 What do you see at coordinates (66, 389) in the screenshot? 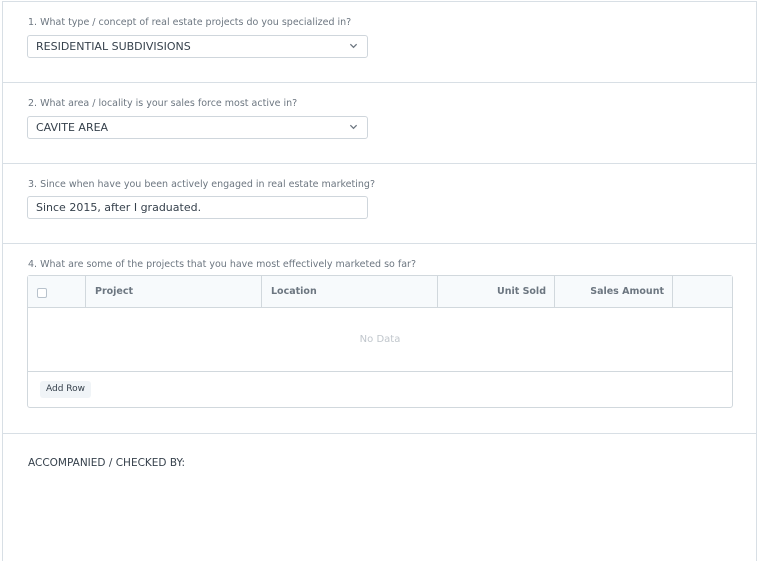
I see `add-row-button: Add Row` at bounding box center [66, 389].